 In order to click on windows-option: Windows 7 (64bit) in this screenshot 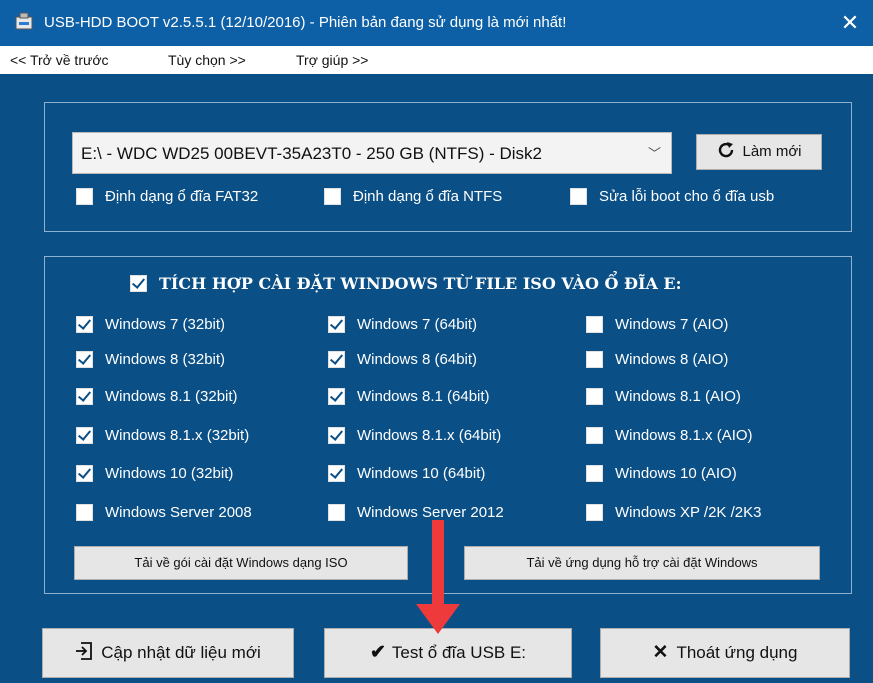, I will do `click(402, 324)`.